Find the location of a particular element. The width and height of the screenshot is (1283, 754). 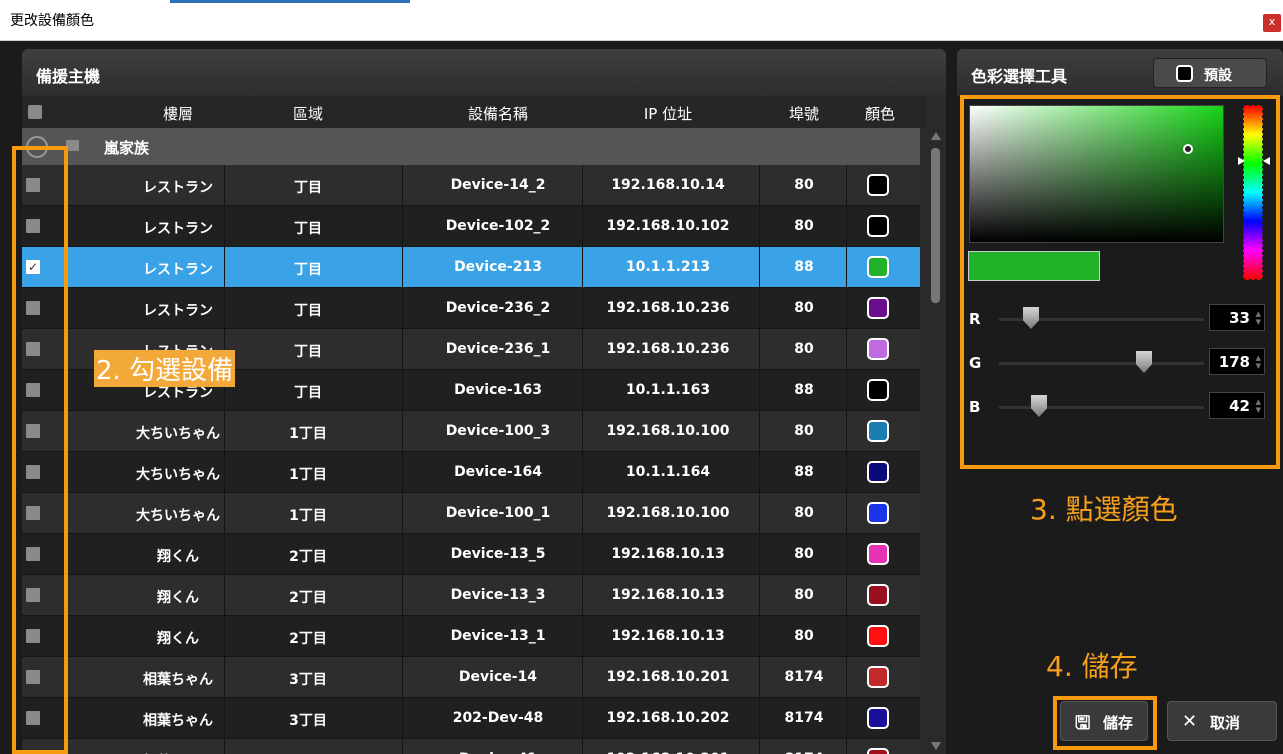

table-row: 大ちいちゃん 1丁目 Device-100_1 192.168.10.100 80 is located at coordinates (471, 513).